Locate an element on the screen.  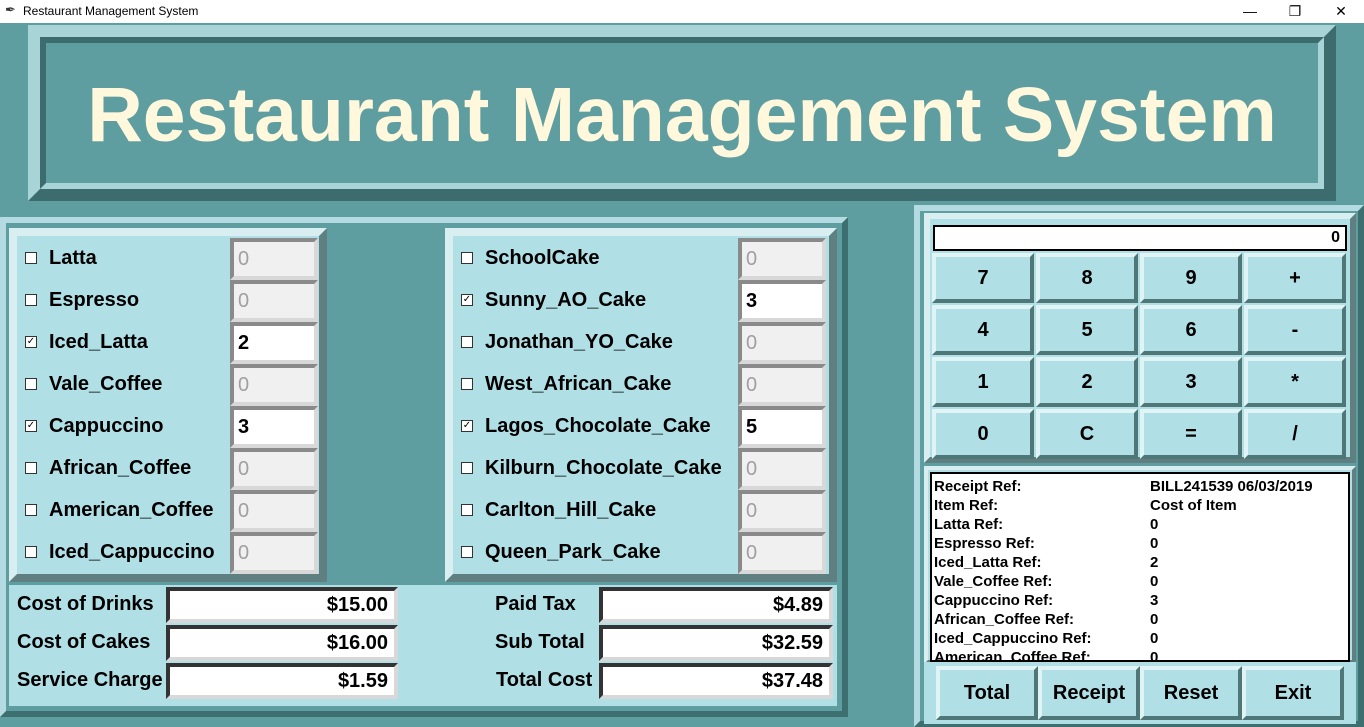
item-quantity-field: 5 is located at coordinates (782, 427).